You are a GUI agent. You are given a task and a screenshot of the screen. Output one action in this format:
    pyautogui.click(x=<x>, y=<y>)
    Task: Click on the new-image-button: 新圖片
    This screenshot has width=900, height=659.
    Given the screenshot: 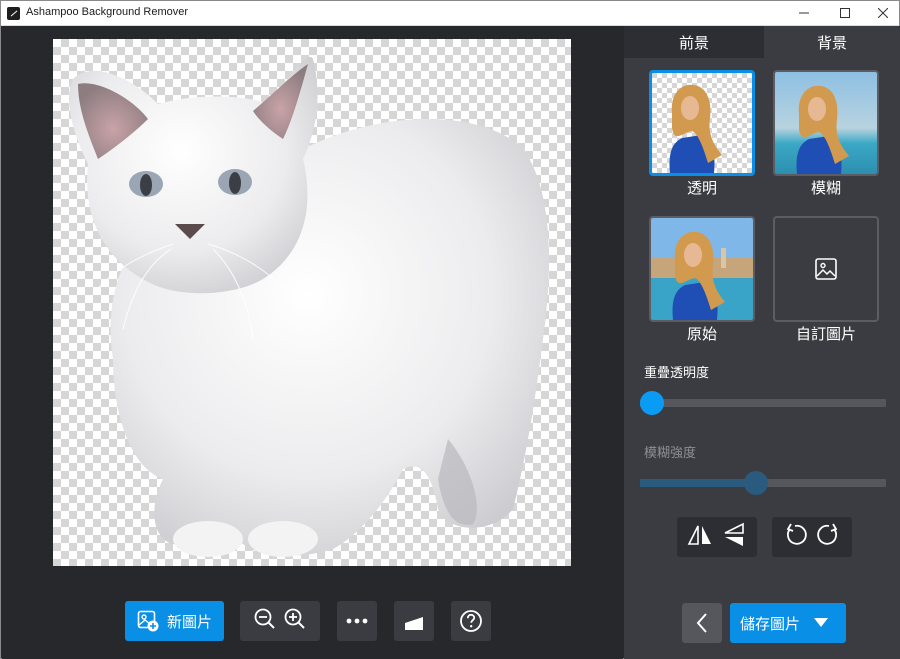 What is the action you would take?
    pyautogui.click(x=174, y=621)
    